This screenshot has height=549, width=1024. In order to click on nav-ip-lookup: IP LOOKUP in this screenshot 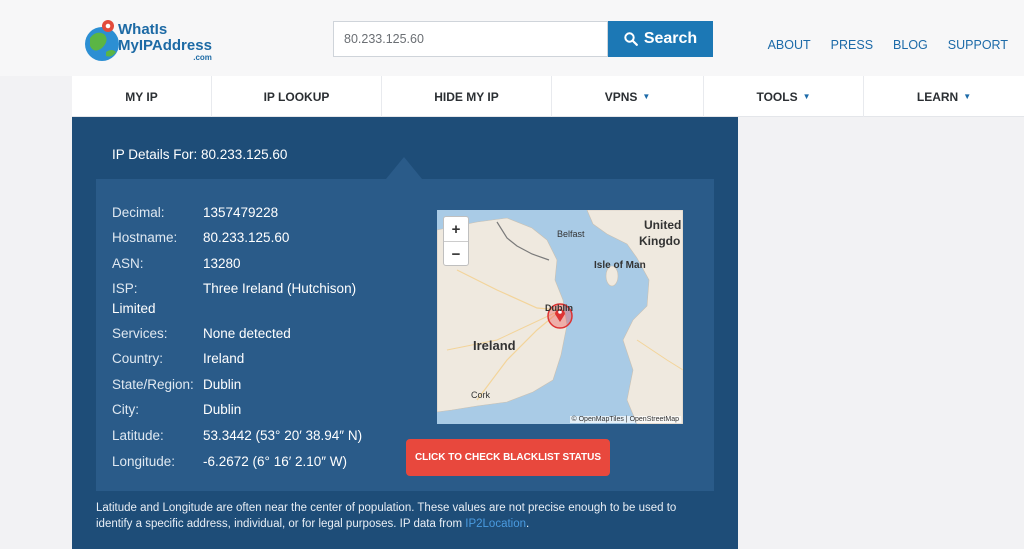, I will do `click(297, 96)`.